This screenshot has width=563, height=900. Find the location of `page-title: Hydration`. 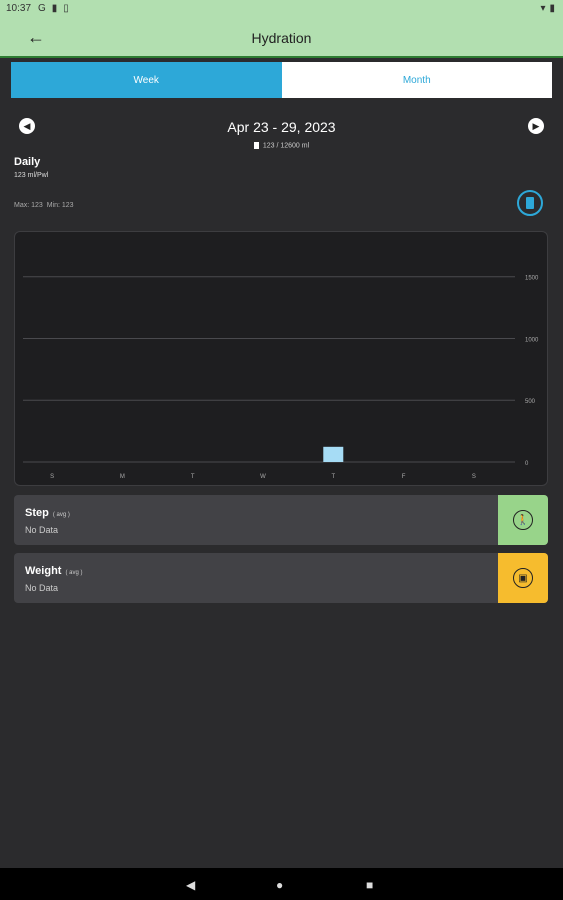

page-title: Hydration is located at coordinates (281, 38).